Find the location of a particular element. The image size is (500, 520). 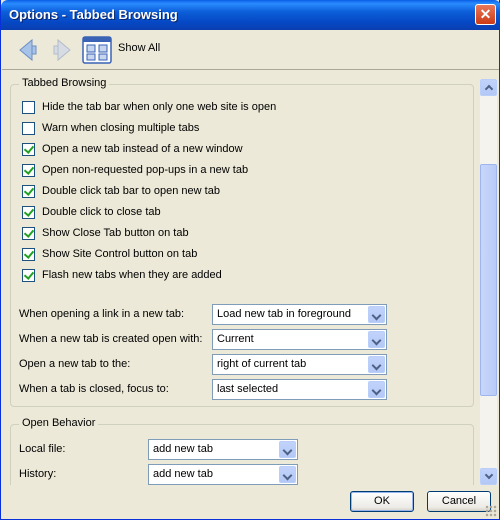

new-tab-position-label: Open a new tab to the: is located at coordinates (75, 364).